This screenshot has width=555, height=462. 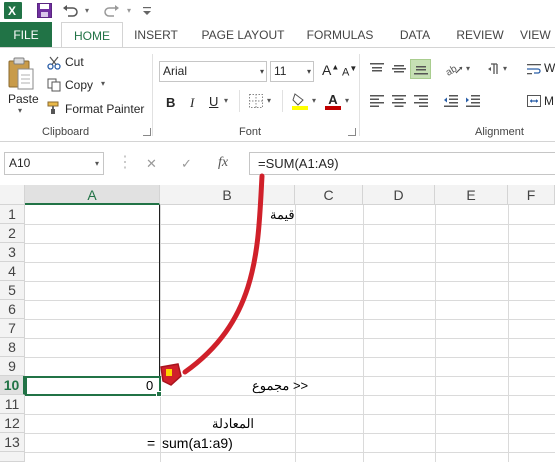 What do you see at coordinates (92, 35) in the screenshot?
I see `tab-home: HOME` at bounding box center [92, 35].